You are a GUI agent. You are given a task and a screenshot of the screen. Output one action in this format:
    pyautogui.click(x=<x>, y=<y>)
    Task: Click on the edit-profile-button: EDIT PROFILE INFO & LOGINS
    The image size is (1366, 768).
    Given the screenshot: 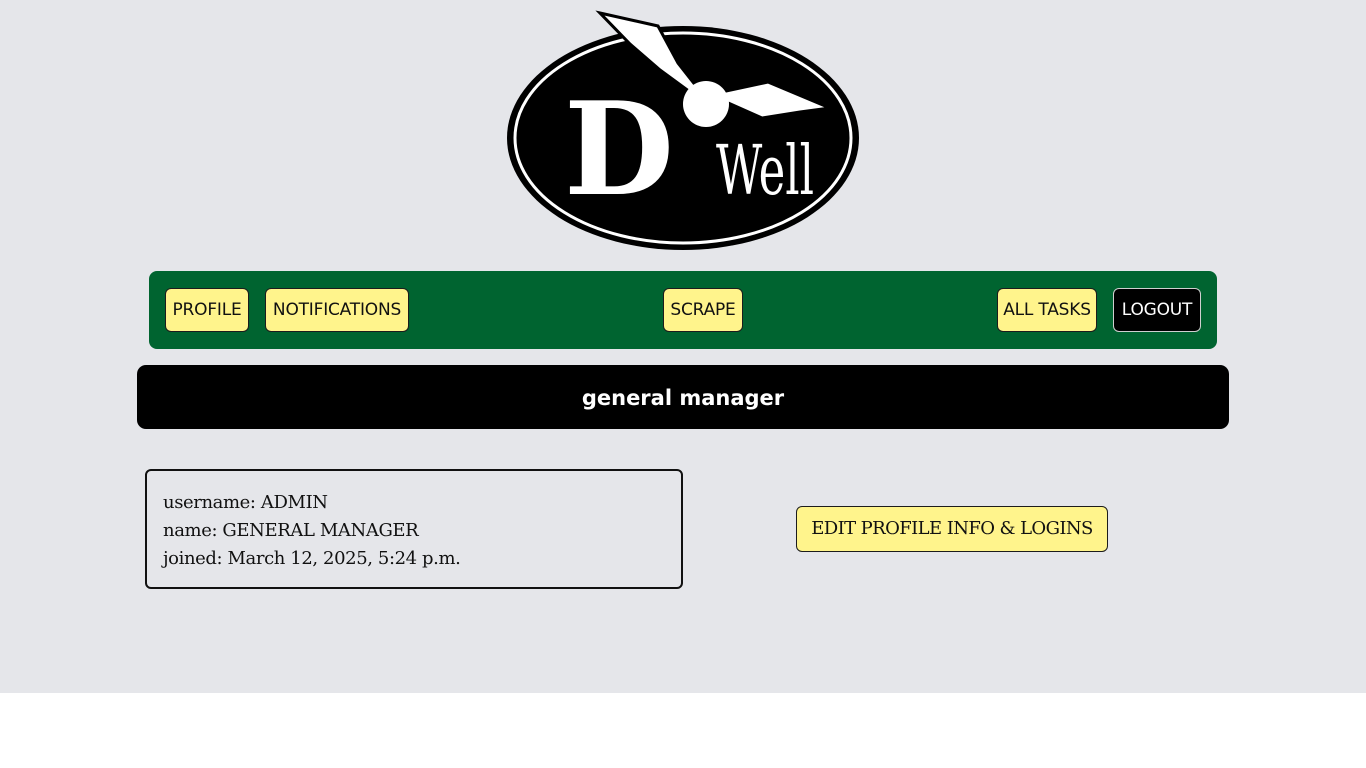 What is the action you would take?
    pyautogui.click(x=952, y=529)
    